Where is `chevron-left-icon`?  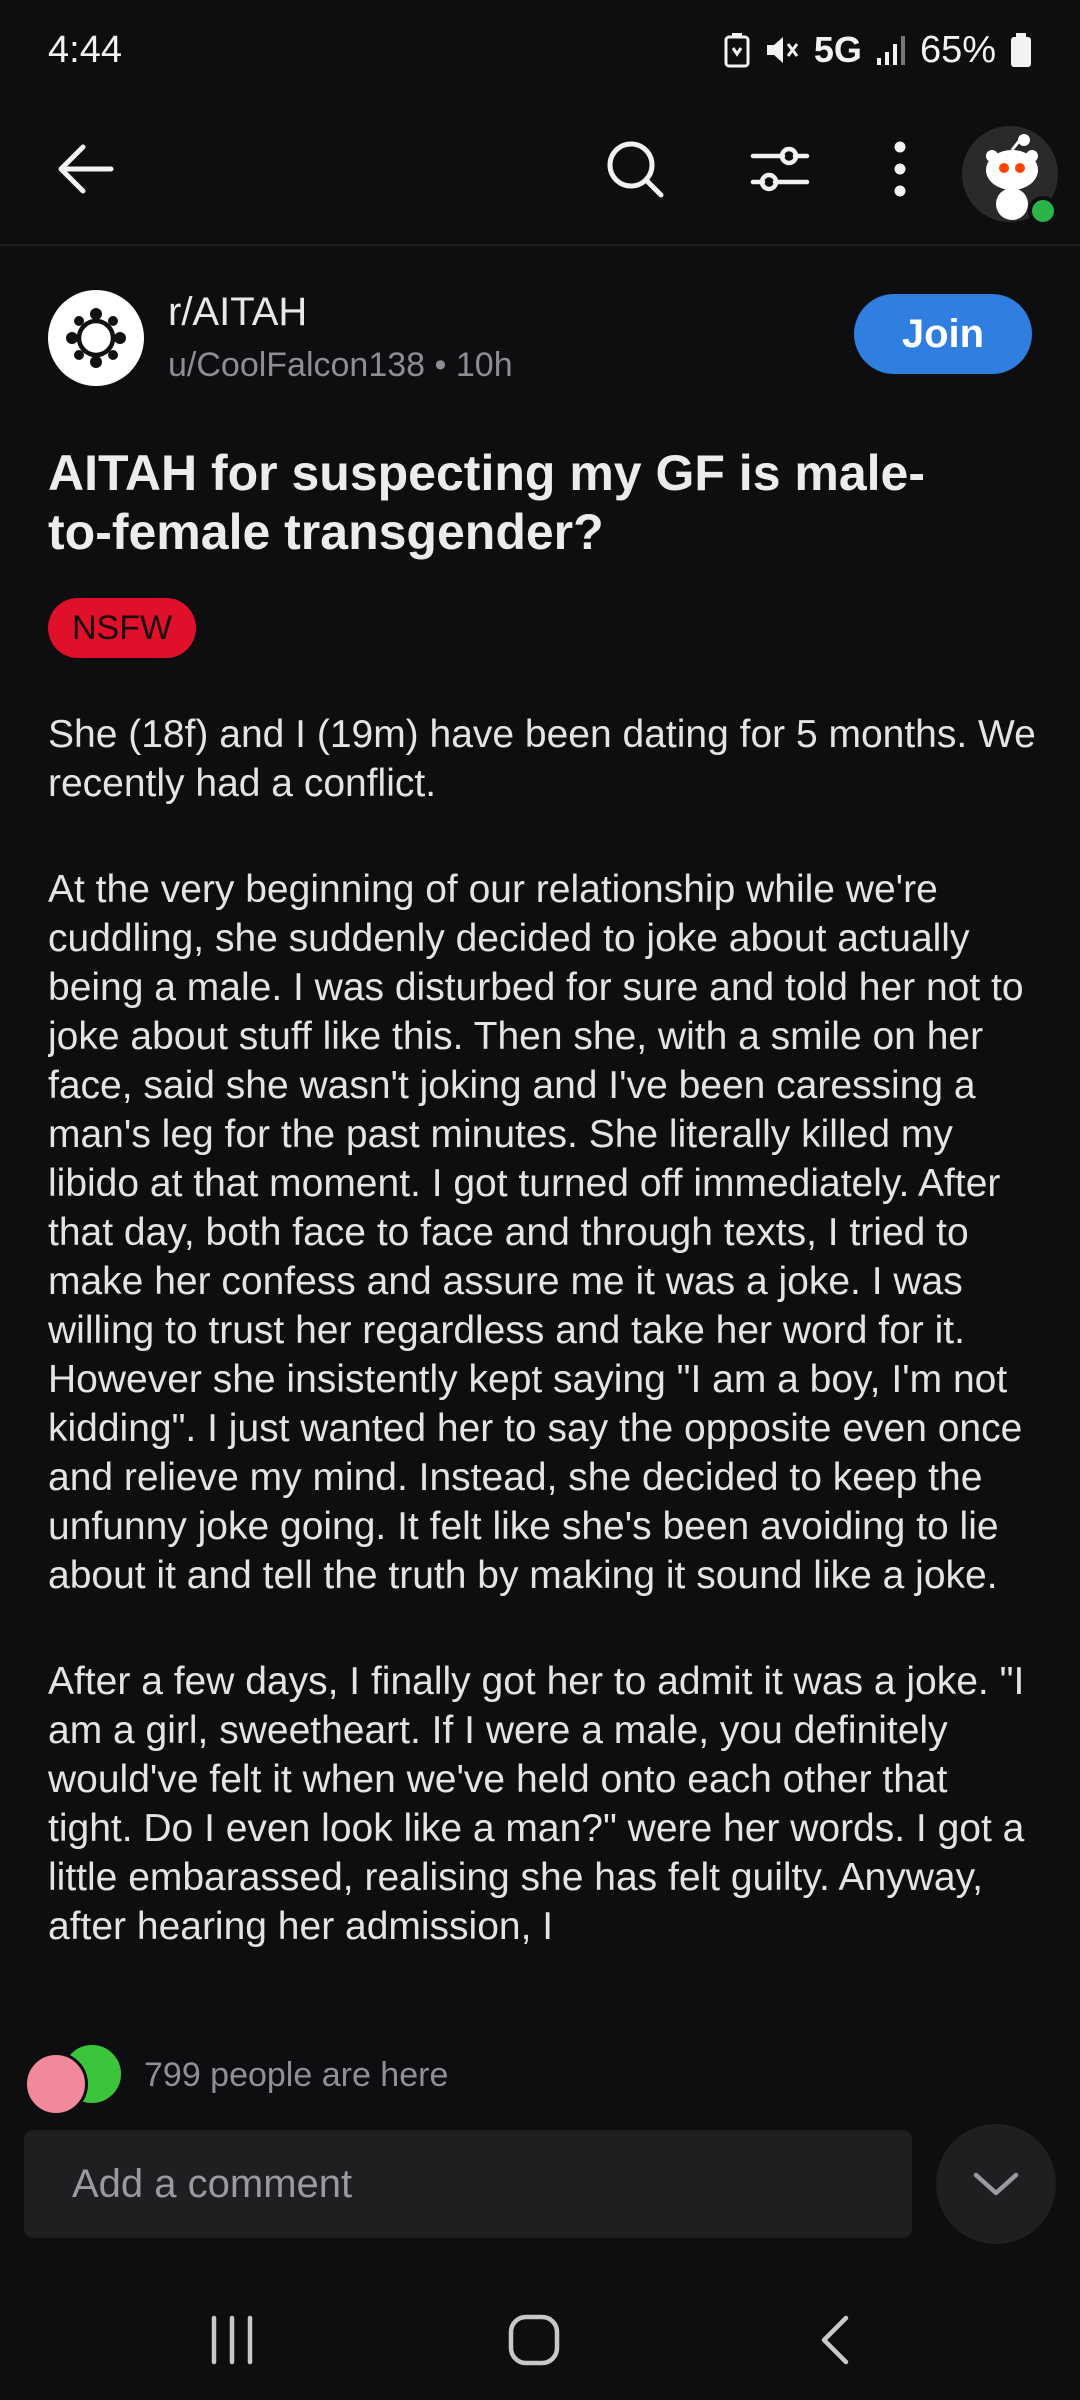
chevron-left-icon is located at coordinates (835, 2340).